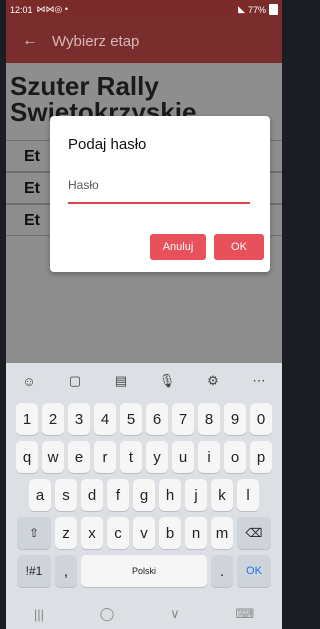 This screenshot has width=320, height=629. Describe the element at coordinates (34, 533) in the screenshot. I see `shift-key: ⇧` at that location.